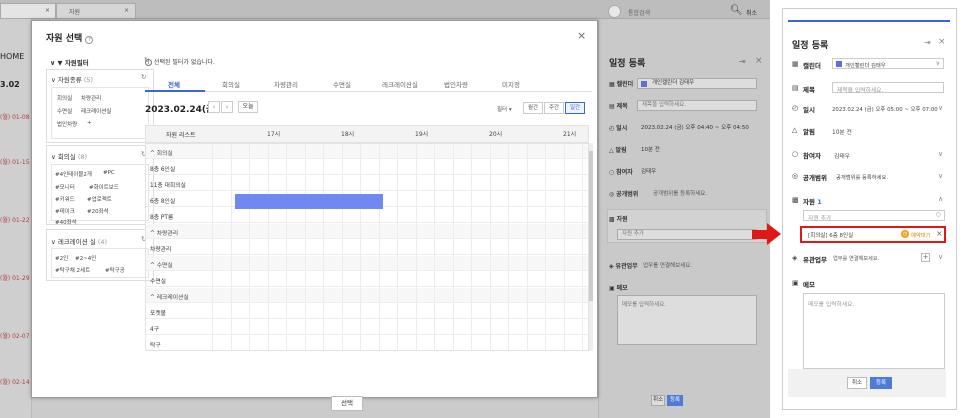 The image size is (966, 418). What do you see at coordinates (65, 211) in the screenshot?
I see `filter-chip: #테이크` at bounding box center [65, 211].